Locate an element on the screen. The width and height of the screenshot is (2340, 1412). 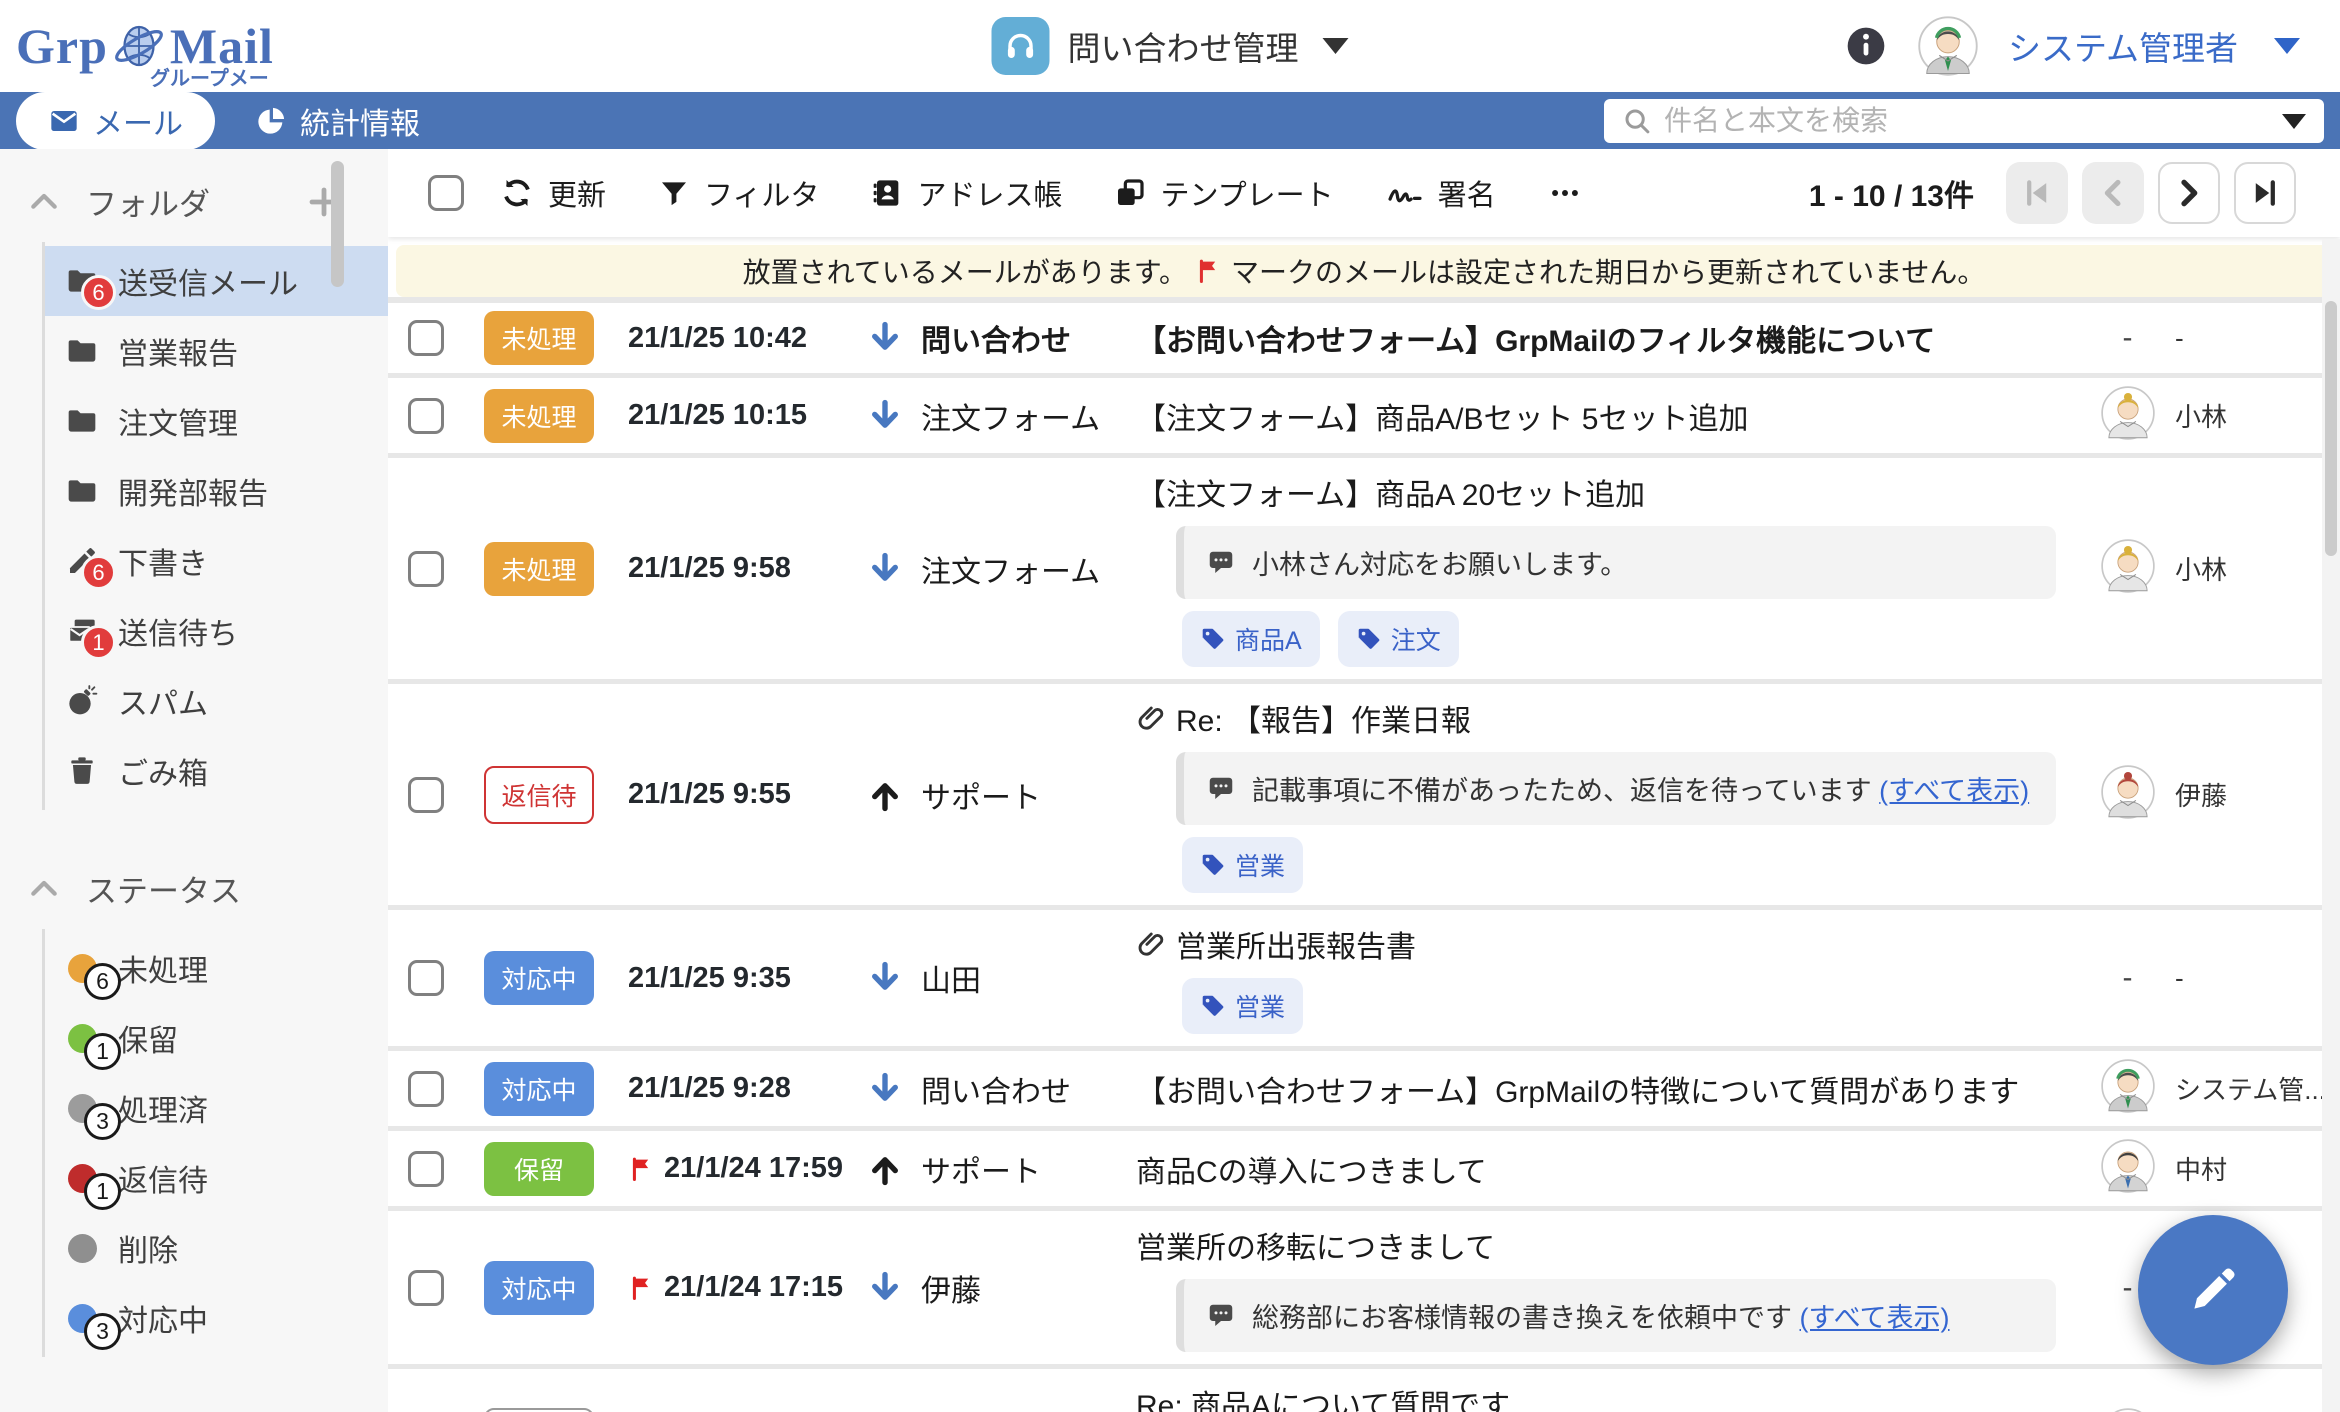
search-input is located at coordinates (1967, 121).